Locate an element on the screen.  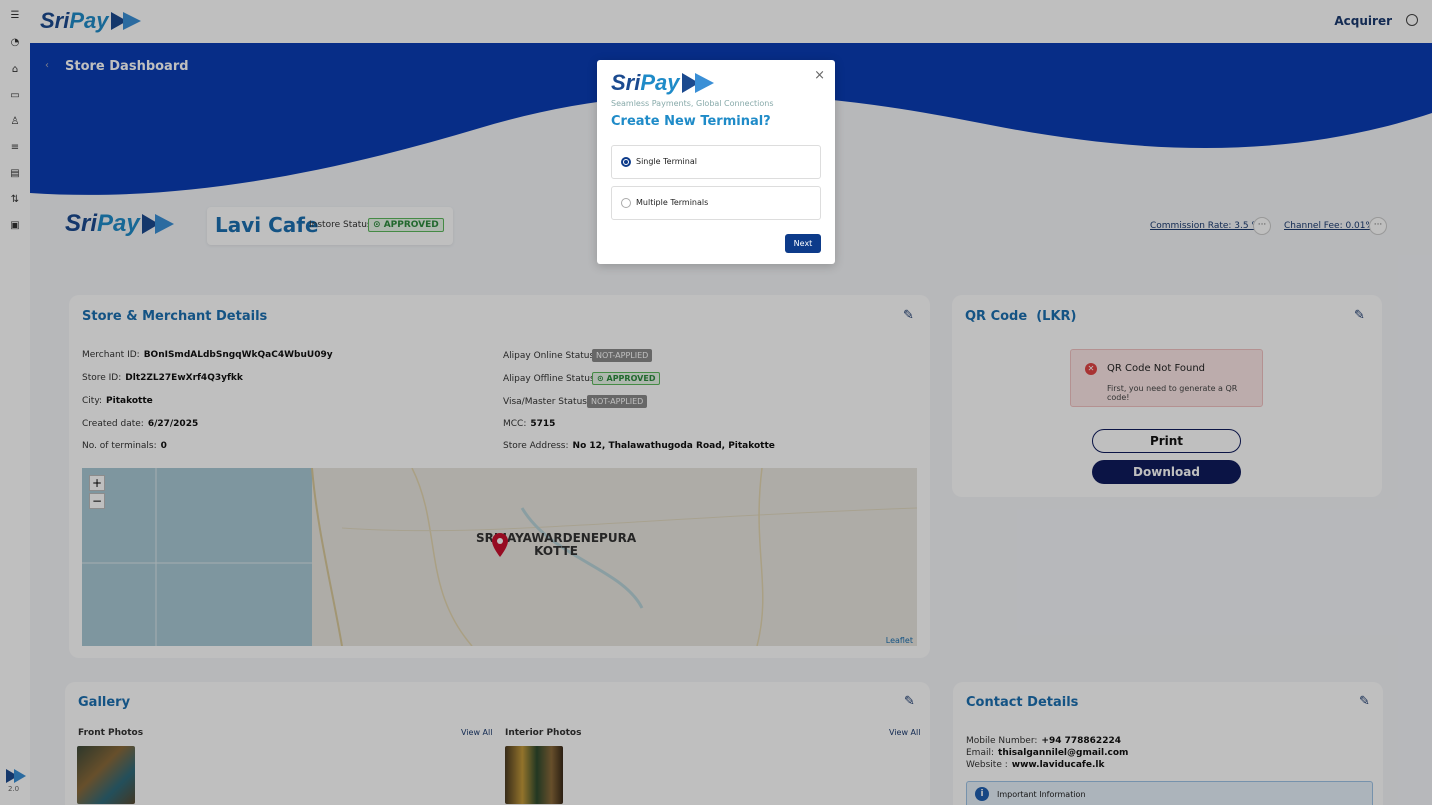
option-multiple-label: Multiple Terminals is located at coordinates (672, 202).